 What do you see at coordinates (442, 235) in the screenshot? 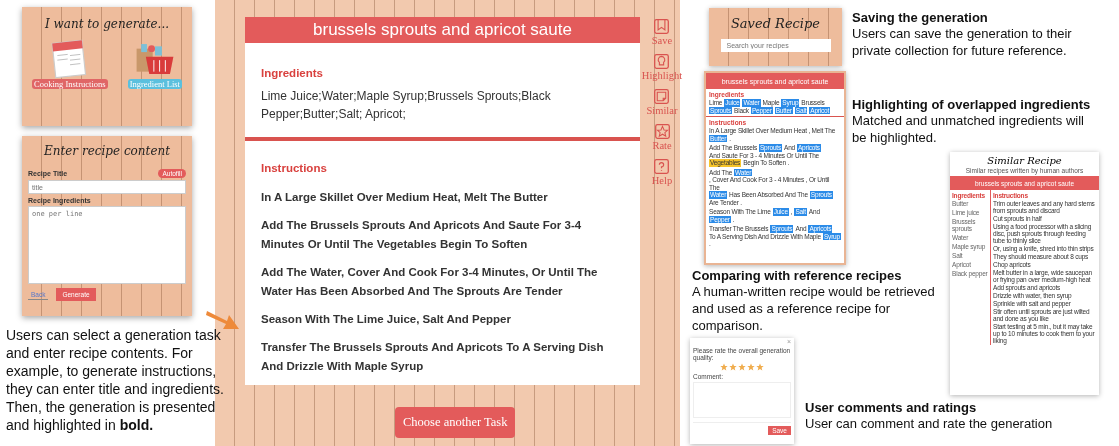
I see `instruction-step: Add The Brussels Sprouts And Apricots And Saute For 3-4 Minutes Or Until The Vegetables Begin To Soften` at bounding box center [442, 235].